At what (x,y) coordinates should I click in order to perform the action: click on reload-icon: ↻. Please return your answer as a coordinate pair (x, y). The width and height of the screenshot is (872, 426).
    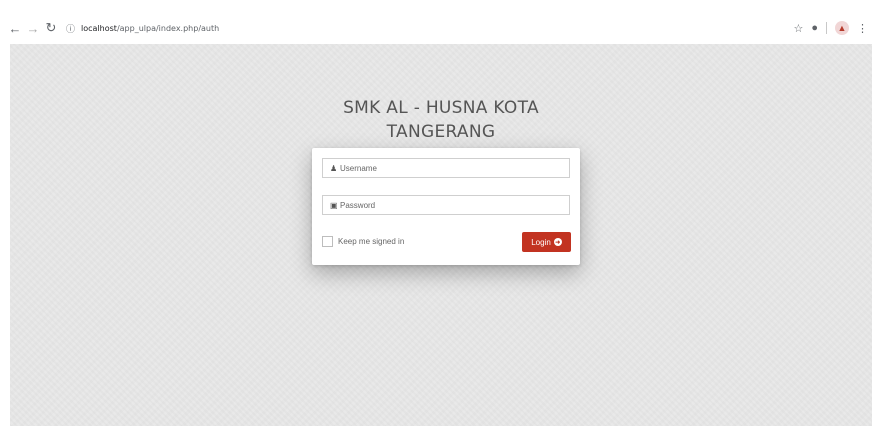
    Looking at the image, I should click on (51, 28).